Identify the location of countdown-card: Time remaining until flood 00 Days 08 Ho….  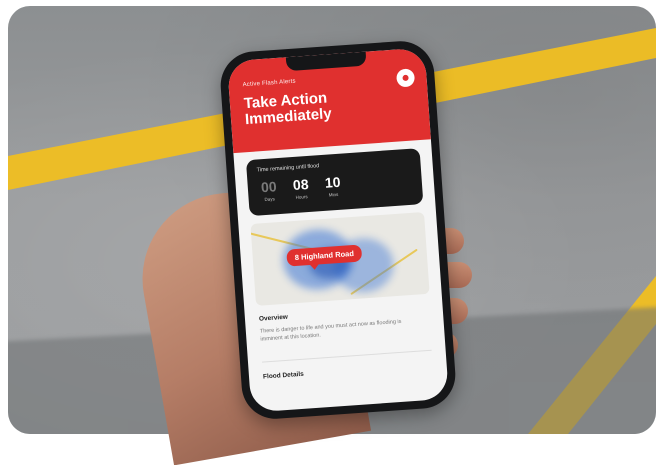
(334, 182).